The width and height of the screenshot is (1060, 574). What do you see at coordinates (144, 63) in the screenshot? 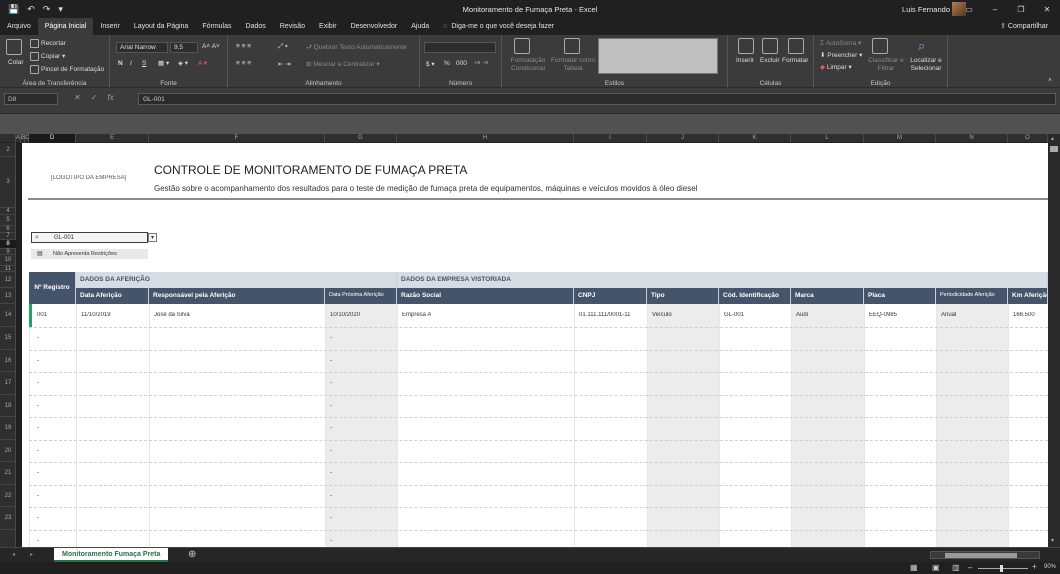
I see `underline-button: S` at bounding box center [144, 63].